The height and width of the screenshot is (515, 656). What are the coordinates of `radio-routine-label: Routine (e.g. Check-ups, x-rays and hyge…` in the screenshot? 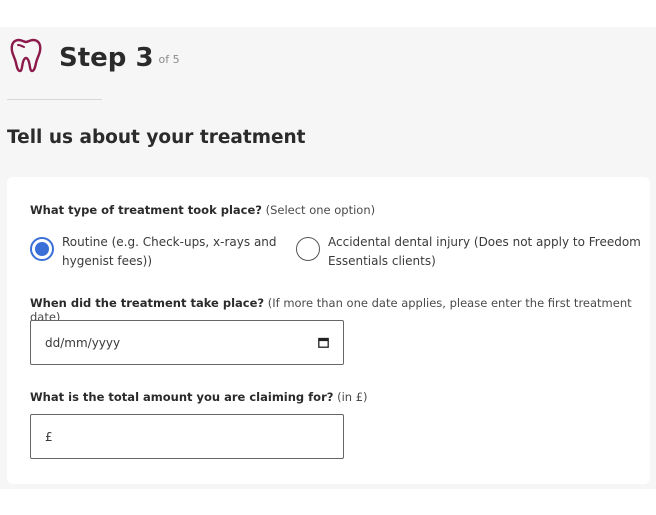 It's located at (169, 252).